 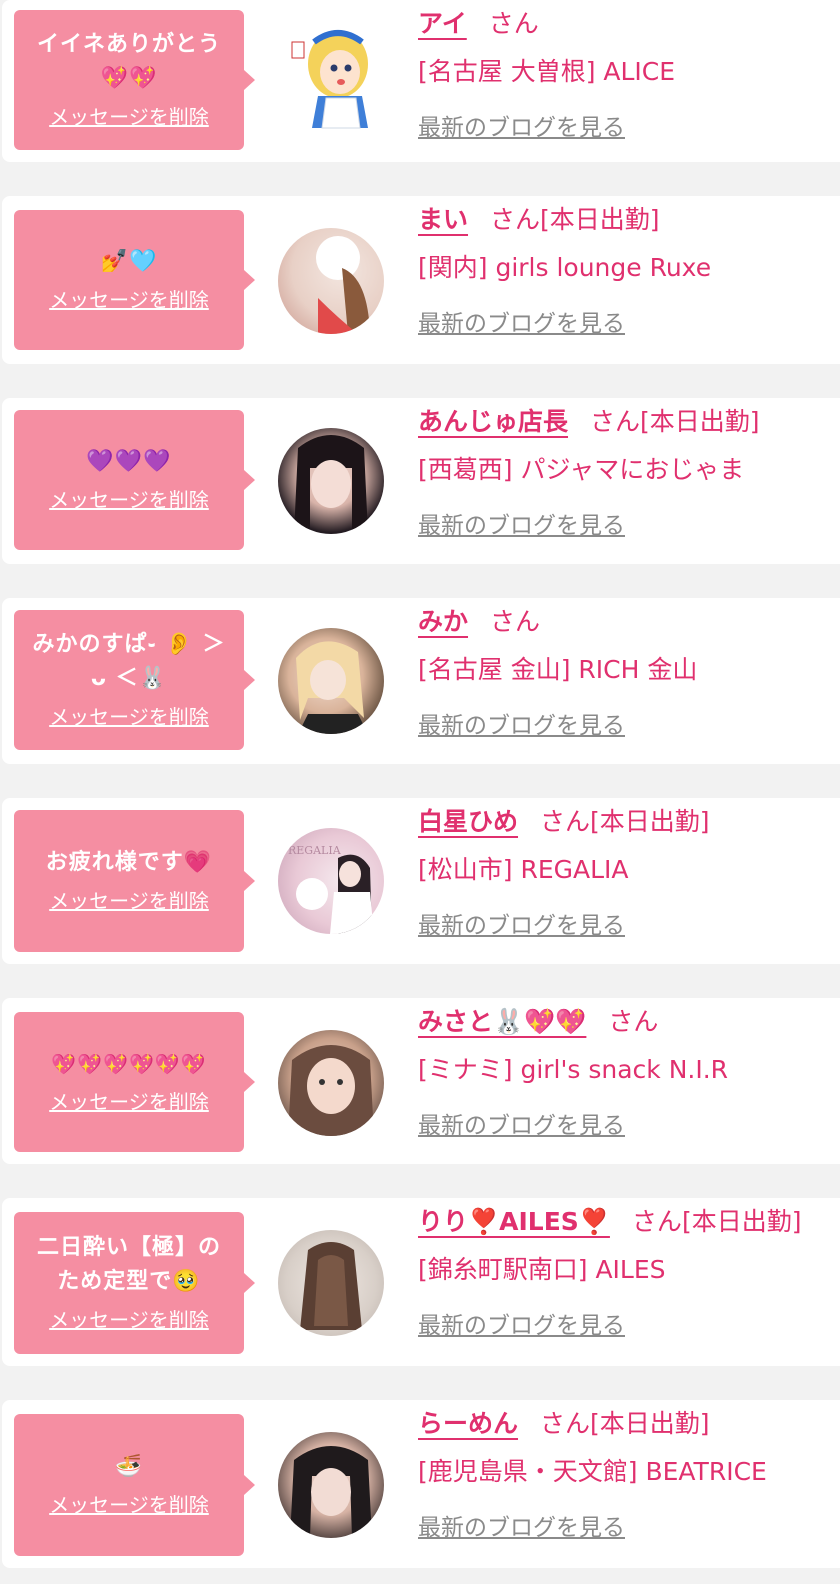 What do you see at coordinates (478, 22) in the screenshot?
I see `name-row: アイ さん` at bounding box center [478, 22].